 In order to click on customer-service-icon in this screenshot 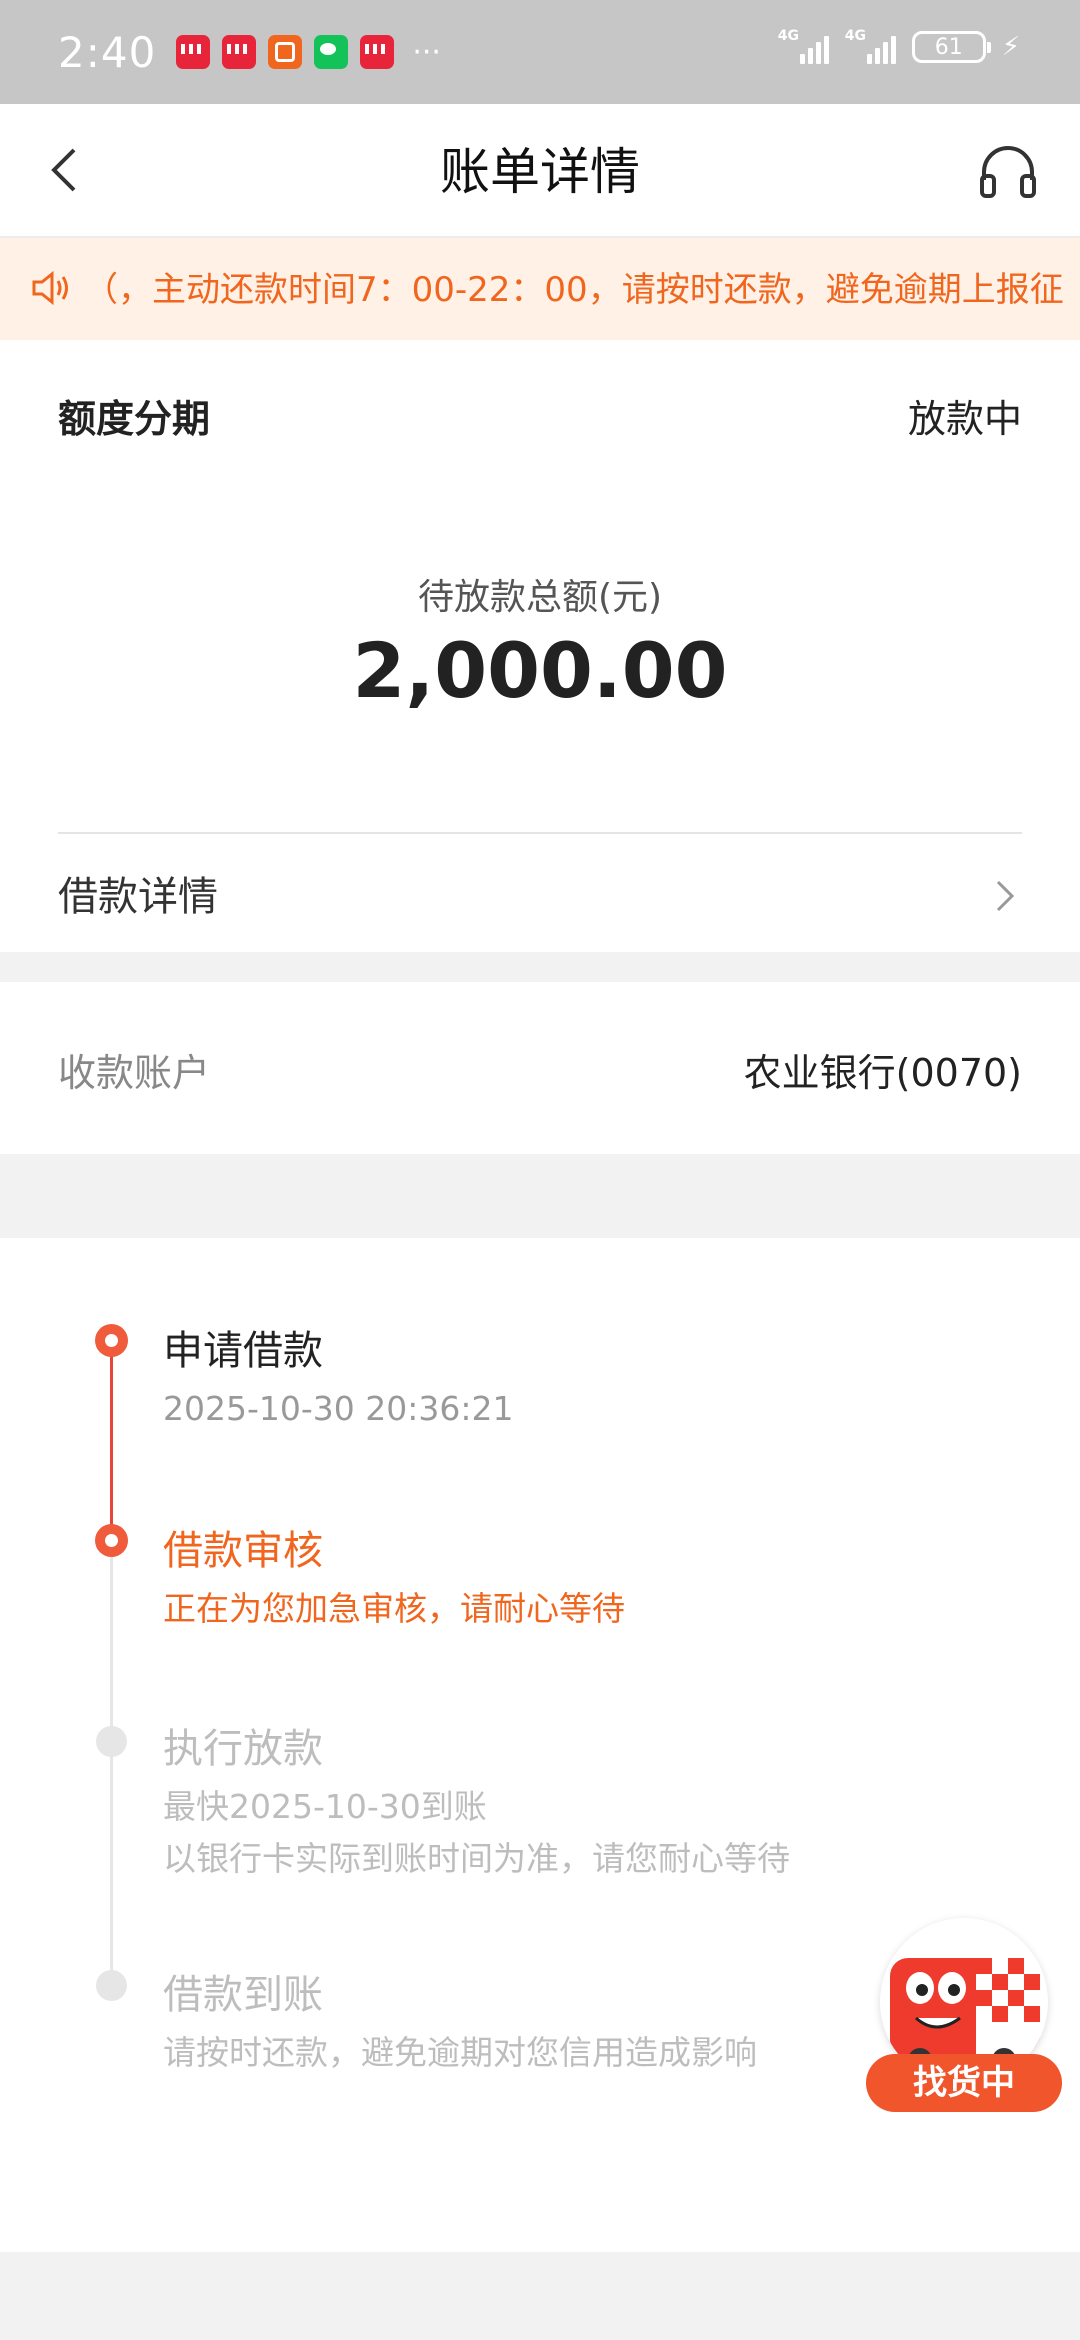, I will do `click(1008, 172)`.